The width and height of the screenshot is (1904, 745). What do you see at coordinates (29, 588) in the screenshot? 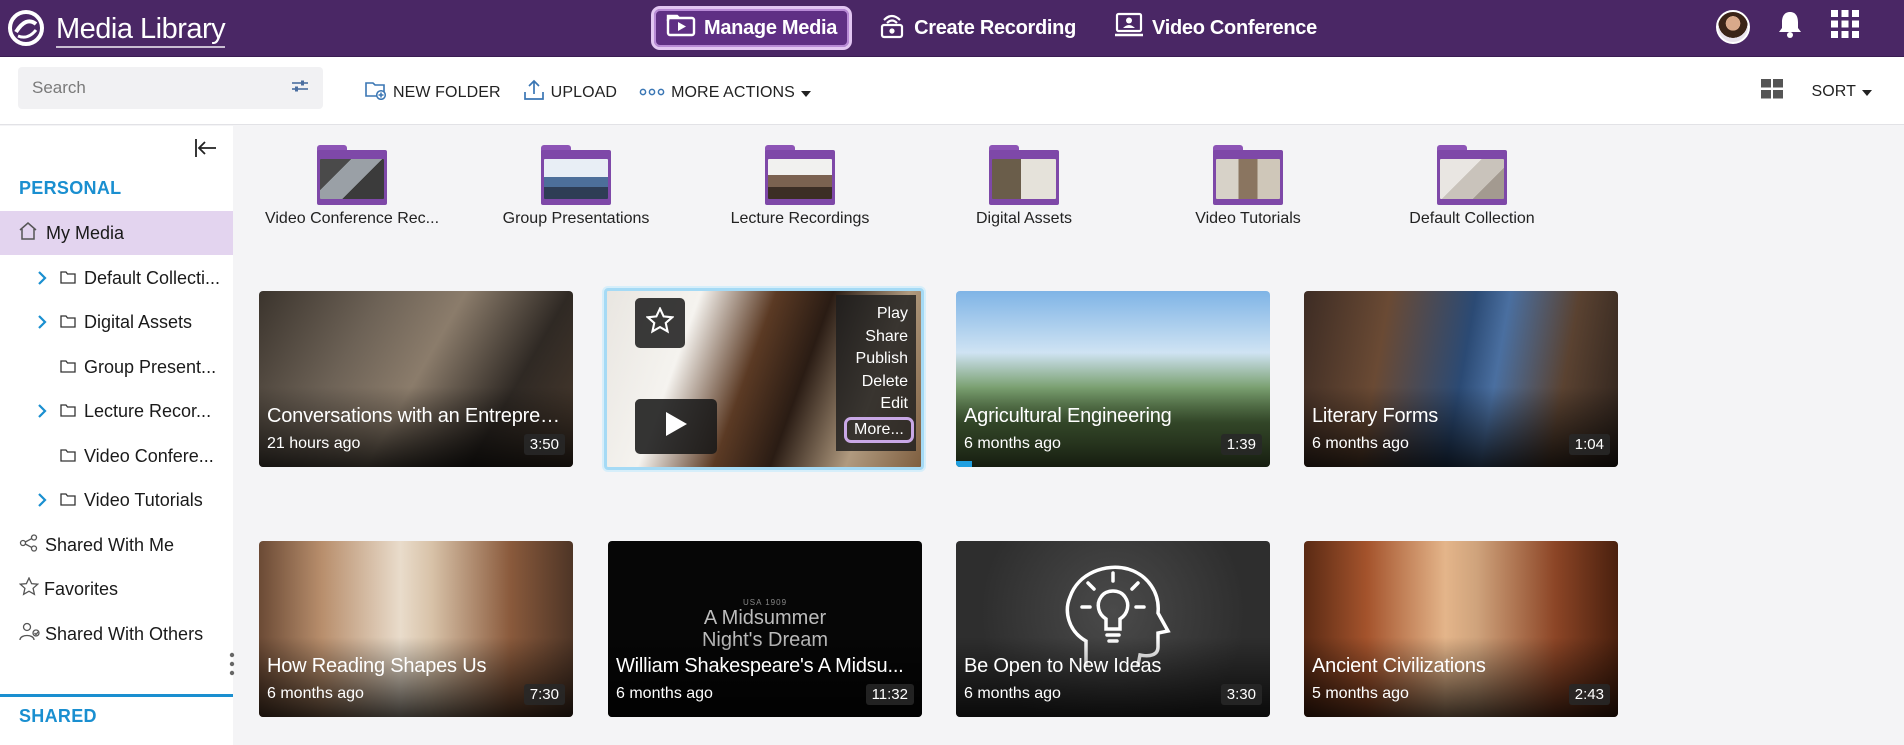
I see `star-icon` at bounding box center [29, 588].